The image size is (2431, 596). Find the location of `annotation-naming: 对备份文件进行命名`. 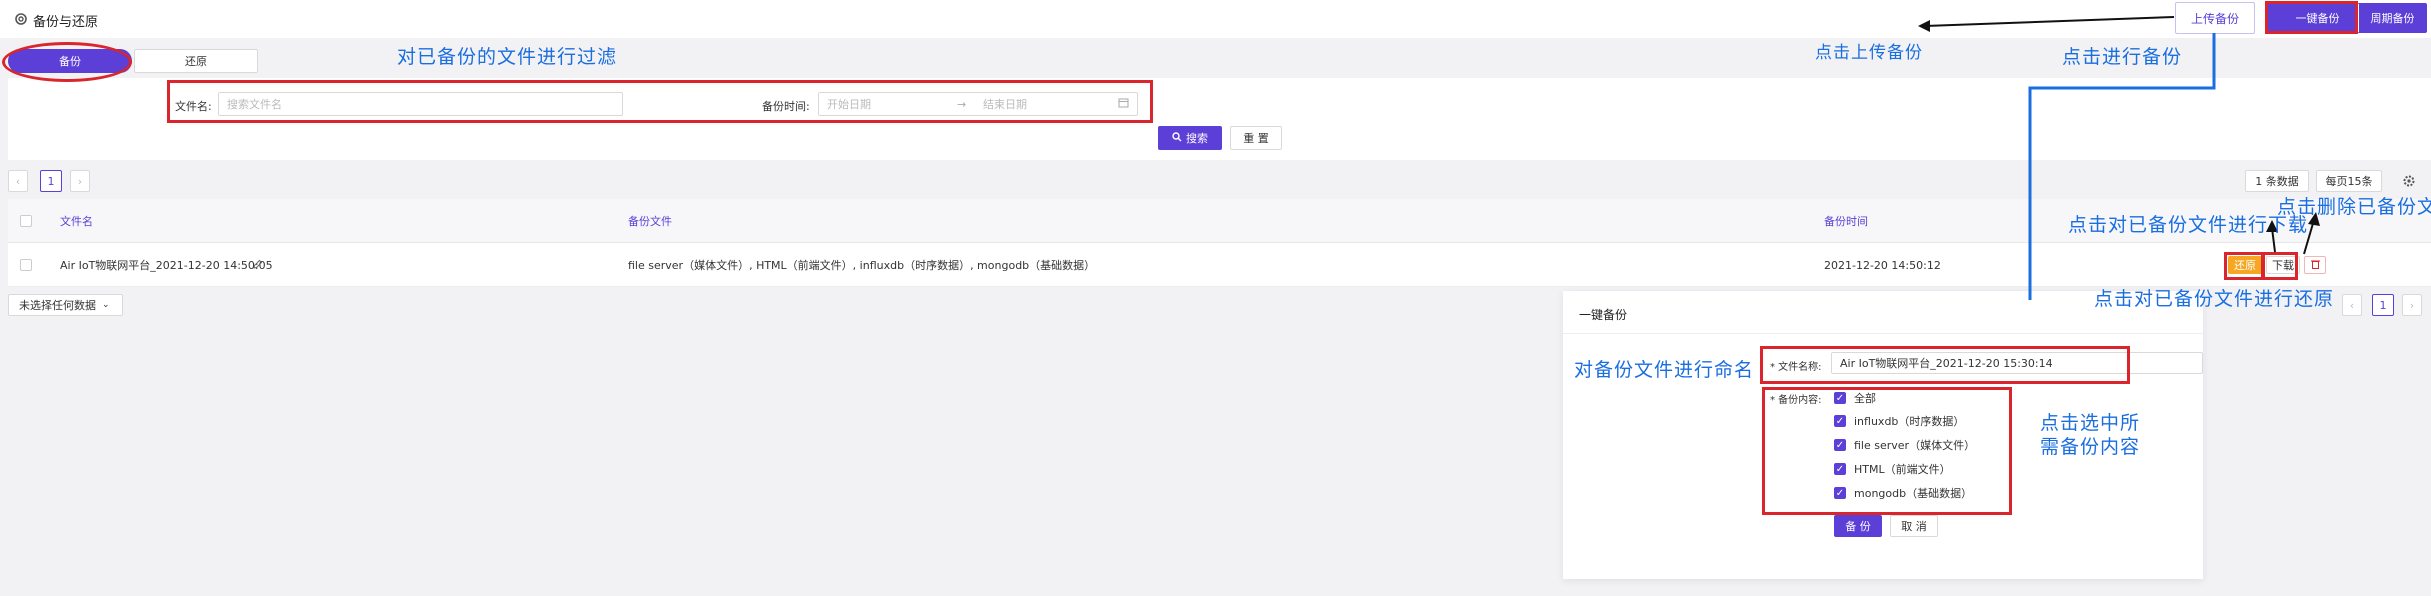

annotation-naming: 对备份文件进行命名 is located at coordinates (1664, 370).